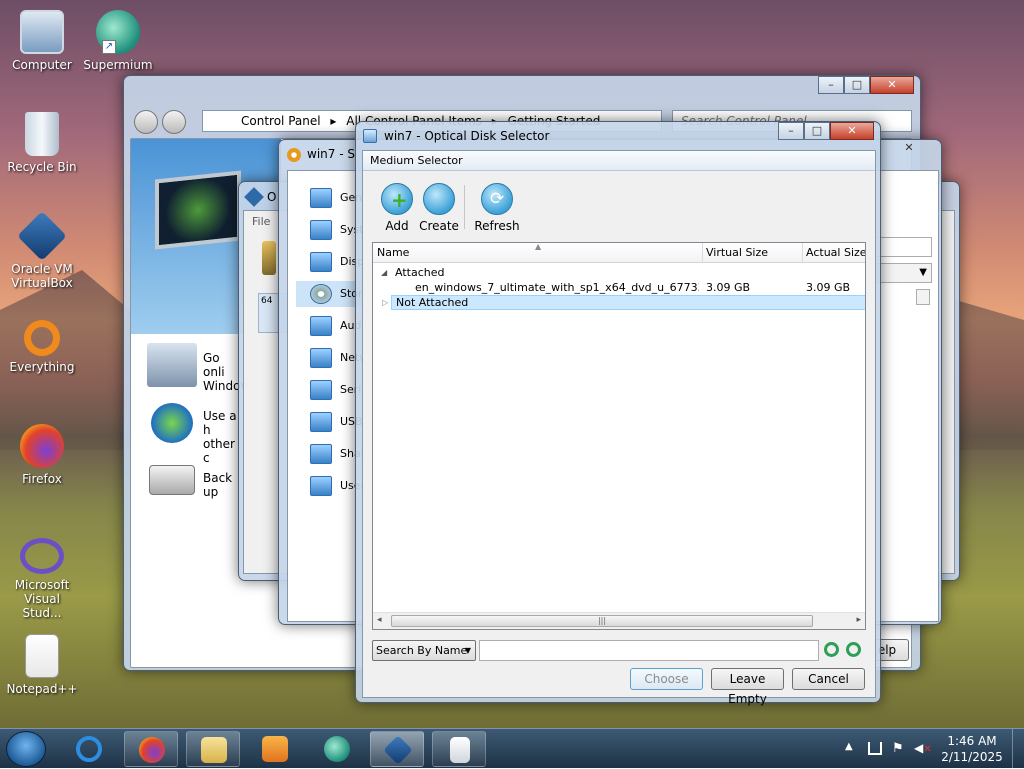  Describe the element at coordinates (898, 748) in the screenshot. I see `action-center-flag-icon: ⚑` at that location.